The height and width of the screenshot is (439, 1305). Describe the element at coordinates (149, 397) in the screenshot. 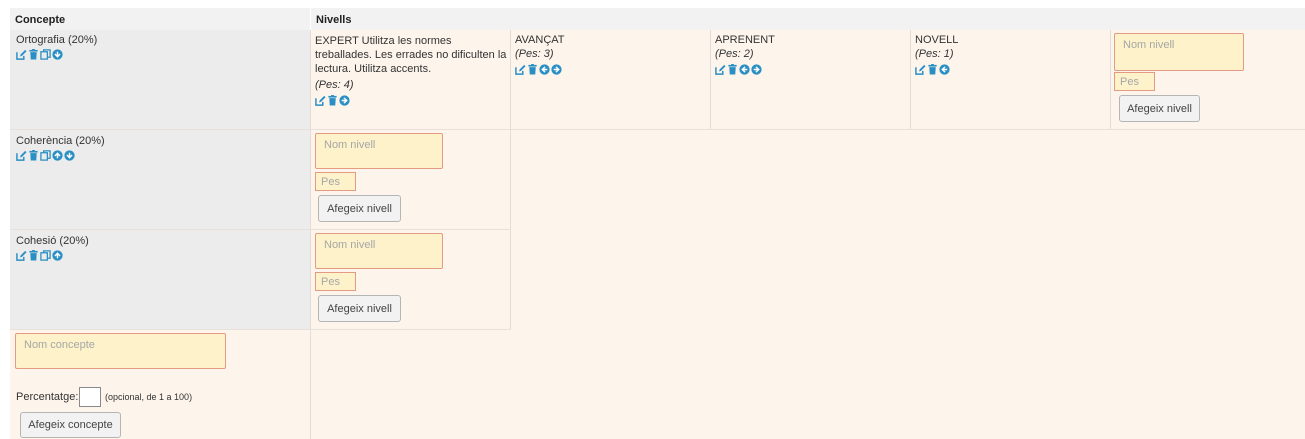

I see `percent-hint: (opcional, de 1 a 100)` at that location.